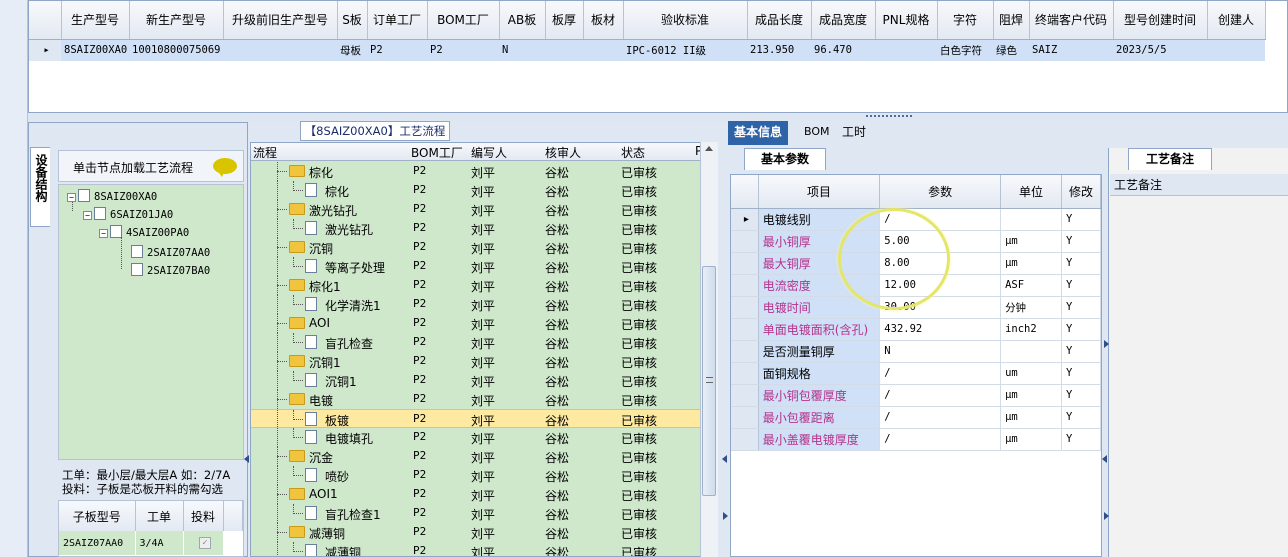  What do you see at coordinates (203, 543) in the screenshot?
I see `feed-checkbox: ✓` at bounding box center [203, 543].